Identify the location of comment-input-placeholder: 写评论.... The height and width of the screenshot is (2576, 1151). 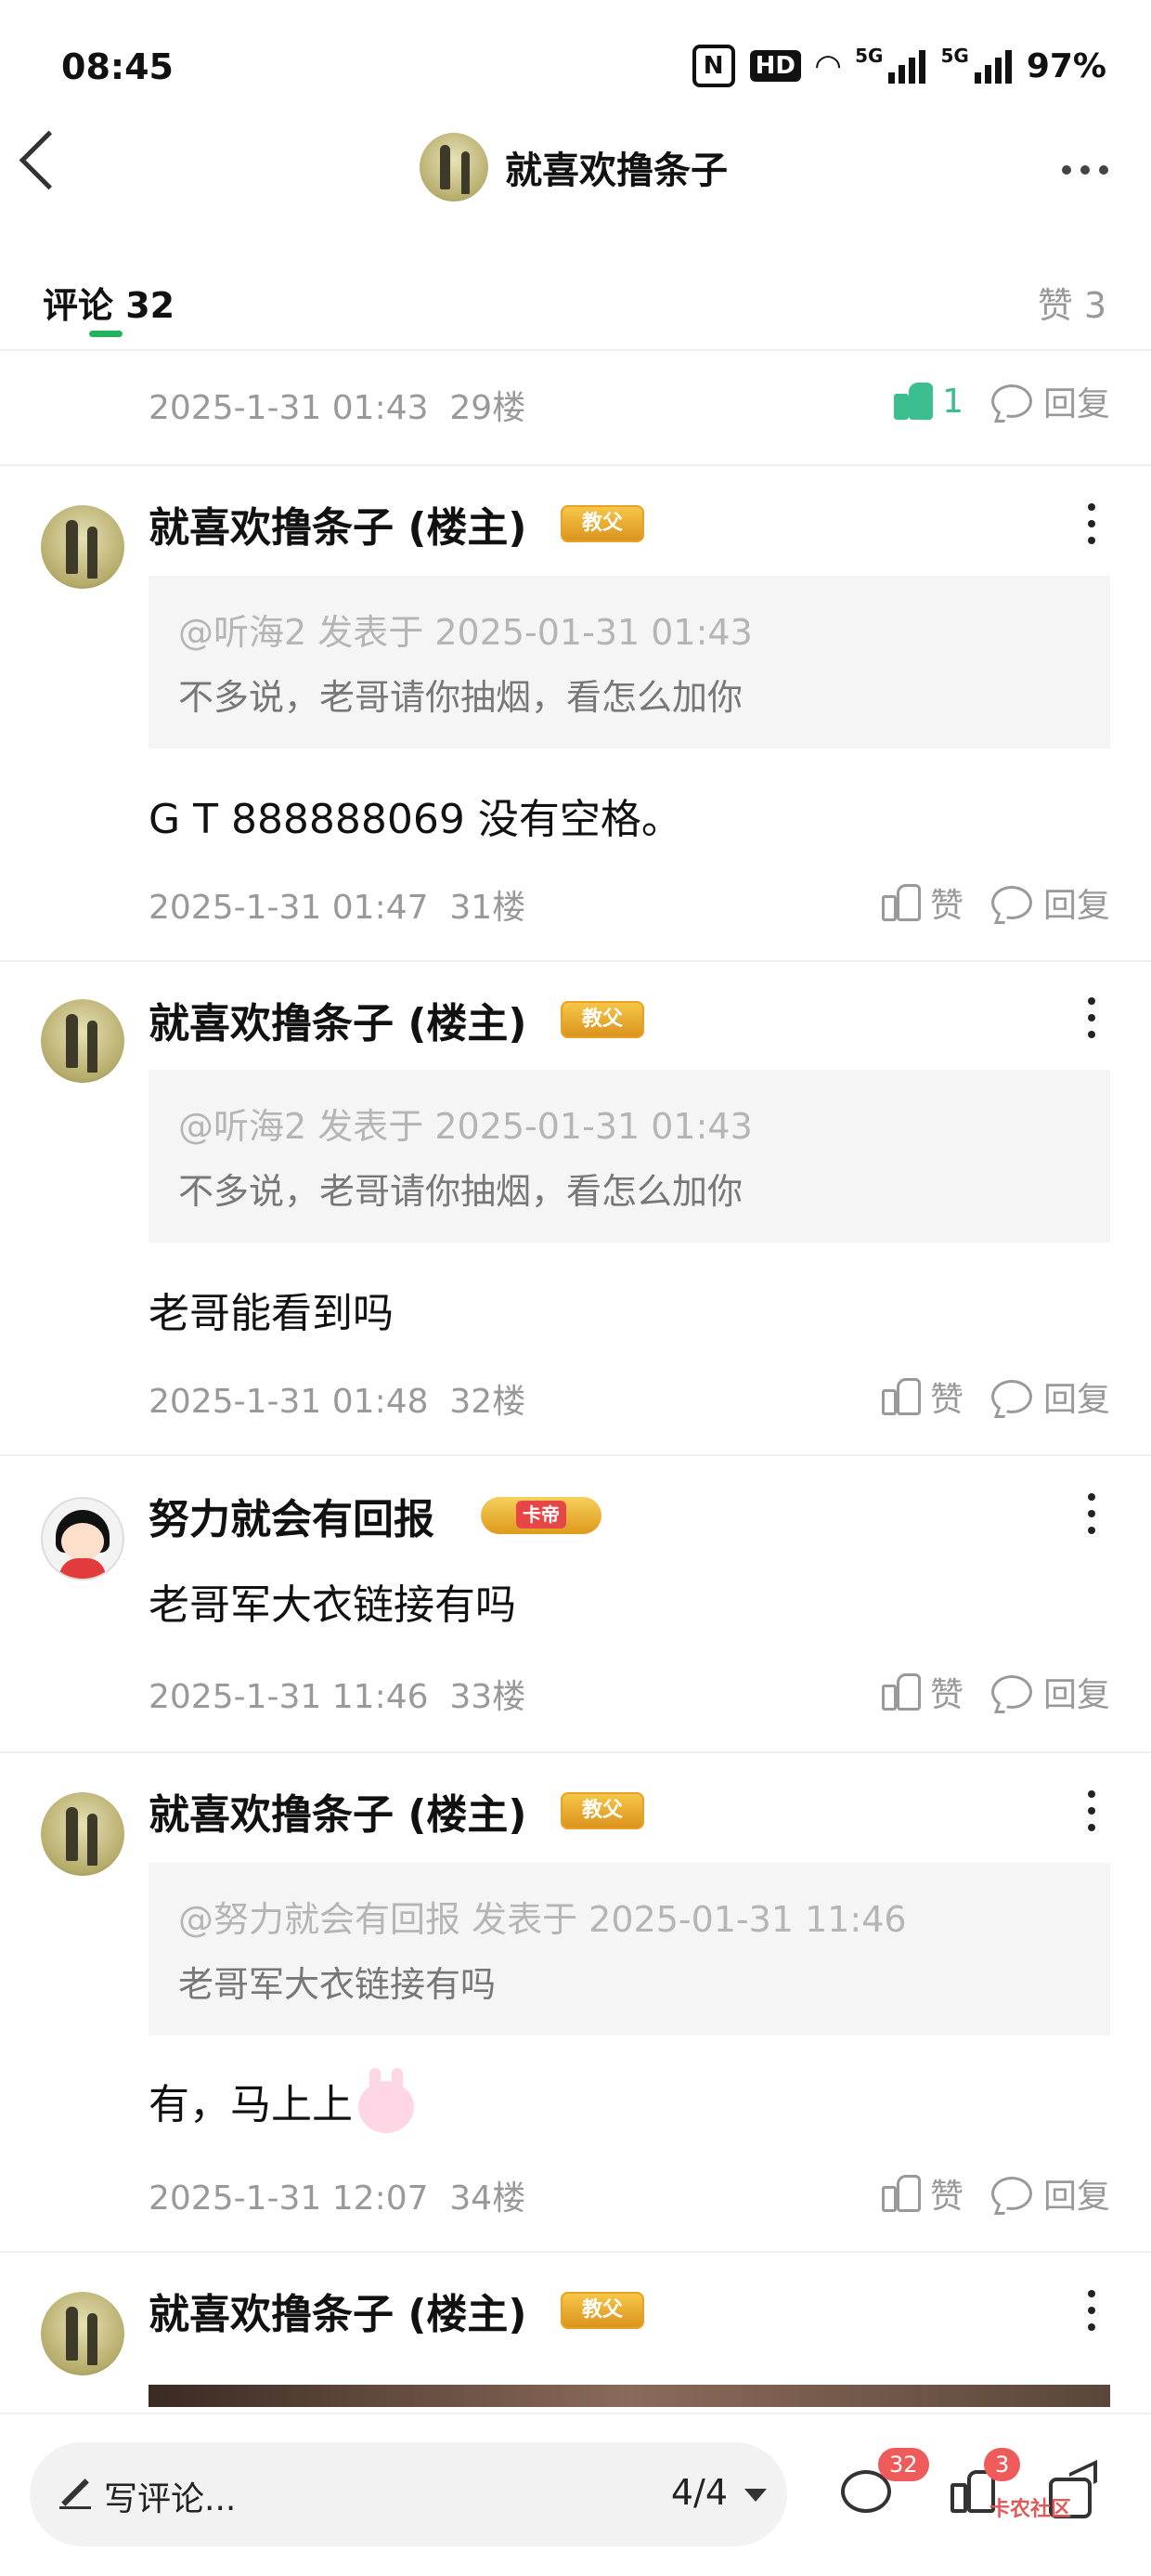
(170, 2499).